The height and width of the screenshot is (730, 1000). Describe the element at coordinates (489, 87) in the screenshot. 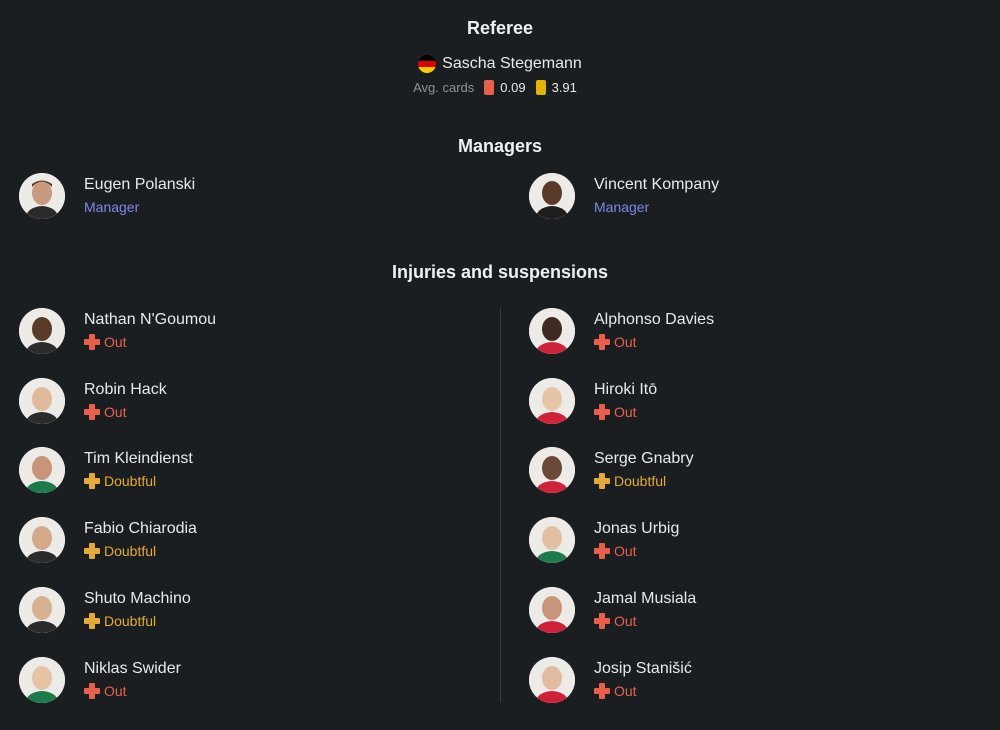

I see `red-card-icon` at that location.